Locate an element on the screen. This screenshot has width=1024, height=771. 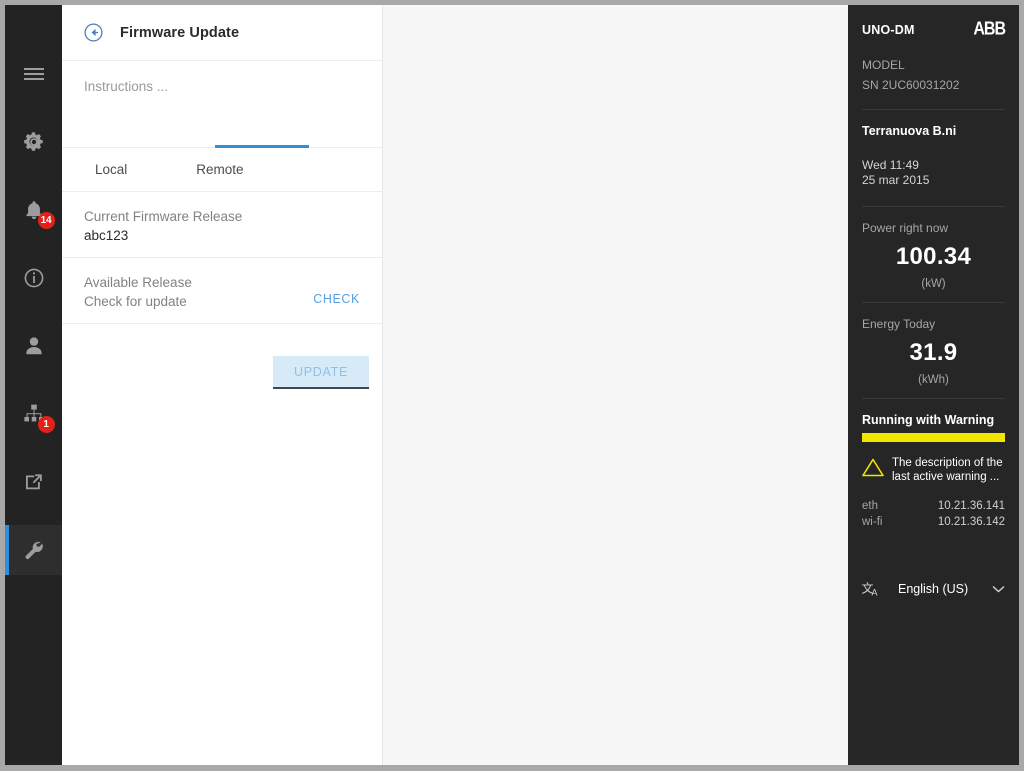
device-meta: MODEL SN 2UC60031202 is located at coordinates (933, 82).